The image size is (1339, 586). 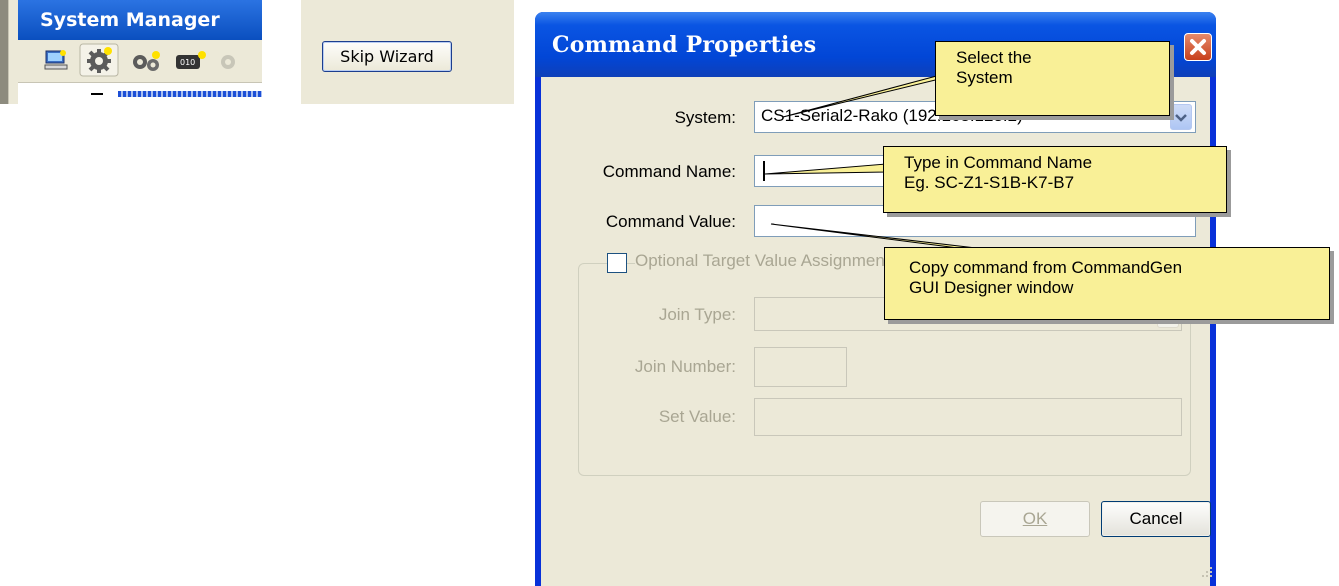 I want to click on cancel-button: Cancel, so click(x=1156, y=519).